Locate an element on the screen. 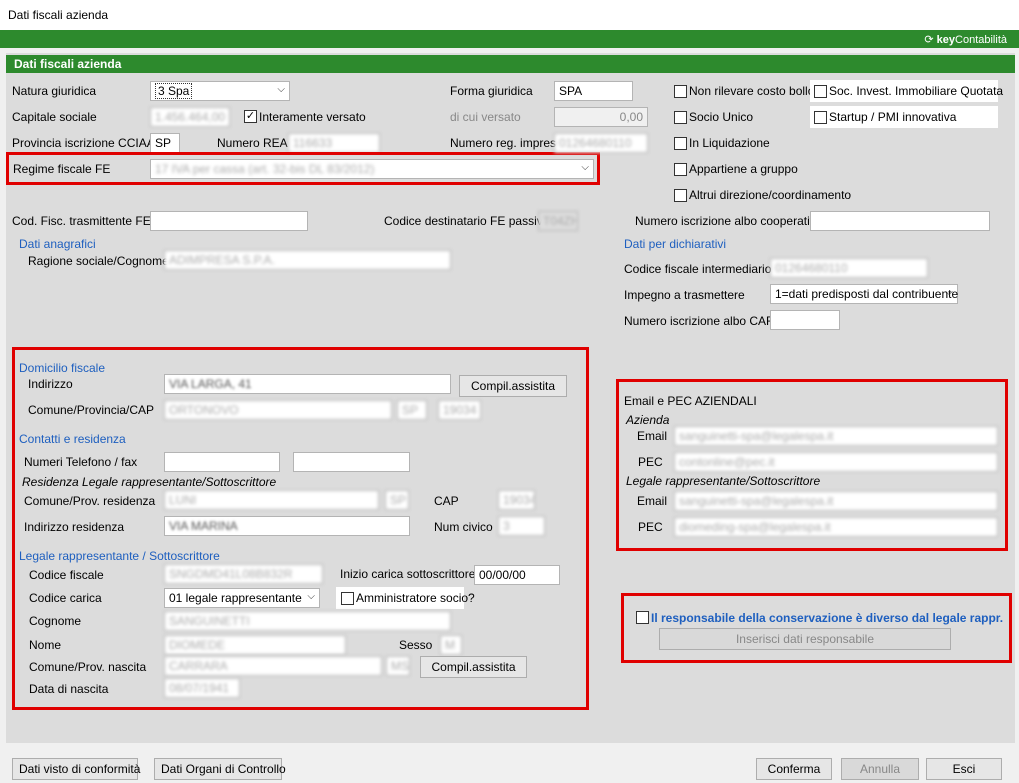 The height and width of the screenshot is (783, 1019). provincia-label: Provincia iscrizione CCIAA is located at coordinates (83, 143).